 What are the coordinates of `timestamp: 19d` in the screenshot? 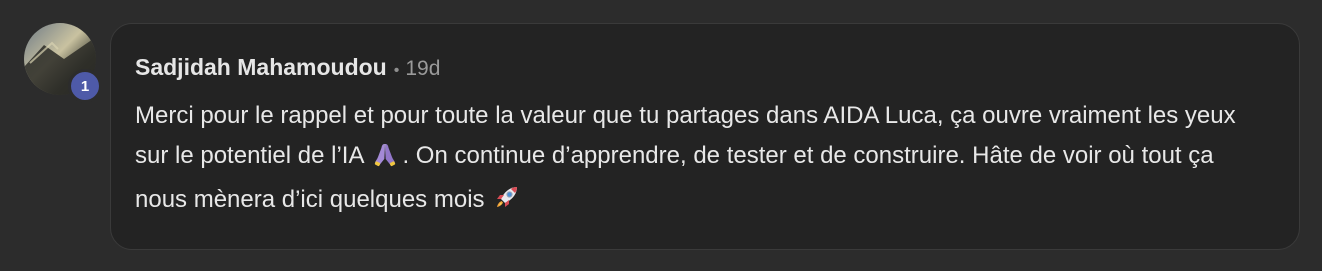 It's located at (422, 69).